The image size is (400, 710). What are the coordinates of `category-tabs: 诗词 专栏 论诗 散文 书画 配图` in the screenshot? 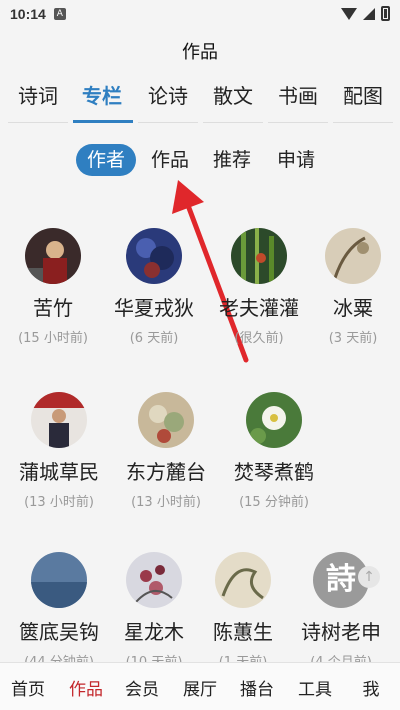 It's located at (200, 101).